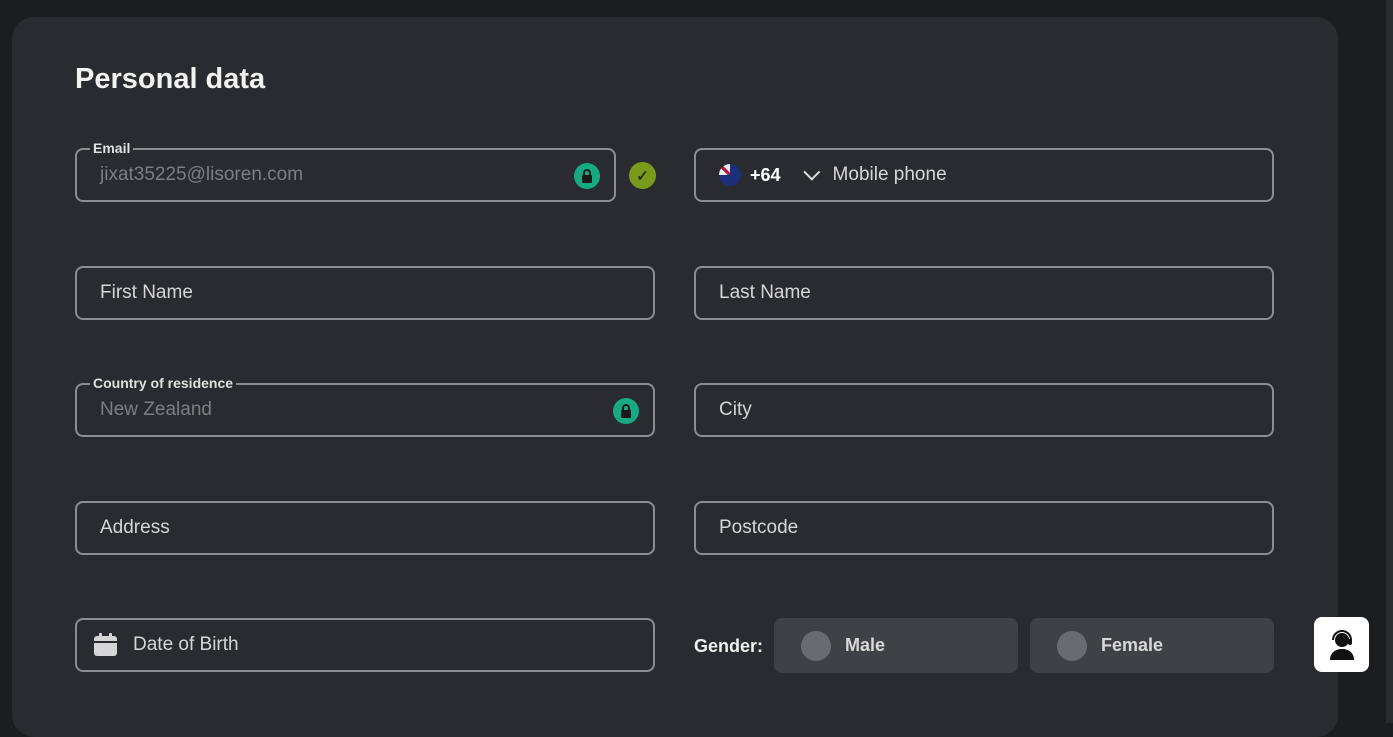  Describe the element at coordinates (365, 645) in the screenshot. I see `date-of-birth-field: Date of Birth` at that location.